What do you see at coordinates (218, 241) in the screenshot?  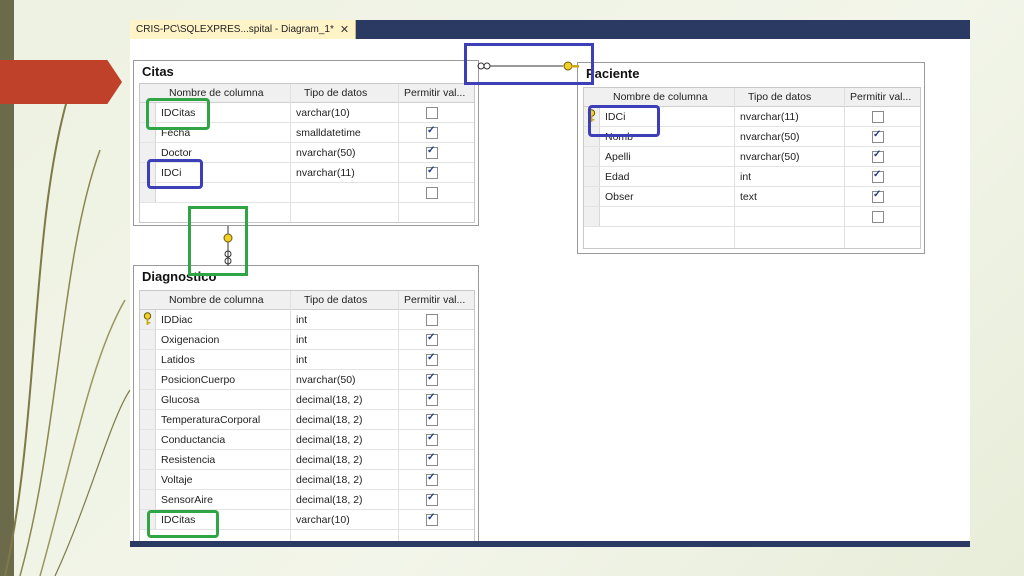 I see `relationship-highlight-box` at bounding box center [218, 241].